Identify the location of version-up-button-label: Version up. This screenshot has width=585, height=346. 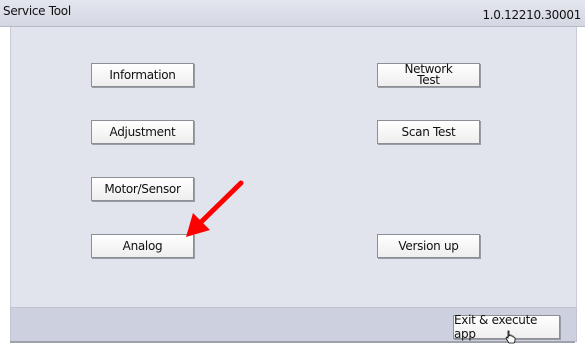
(428, 245).